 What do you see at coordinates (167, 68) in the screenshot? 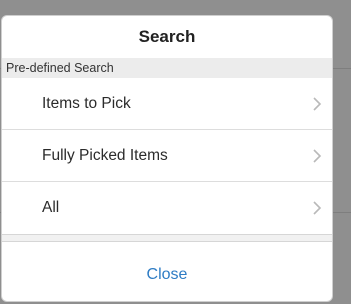
I see `section-header-predefined-search: Pre-defined Search` at bounding box center [167, 68].